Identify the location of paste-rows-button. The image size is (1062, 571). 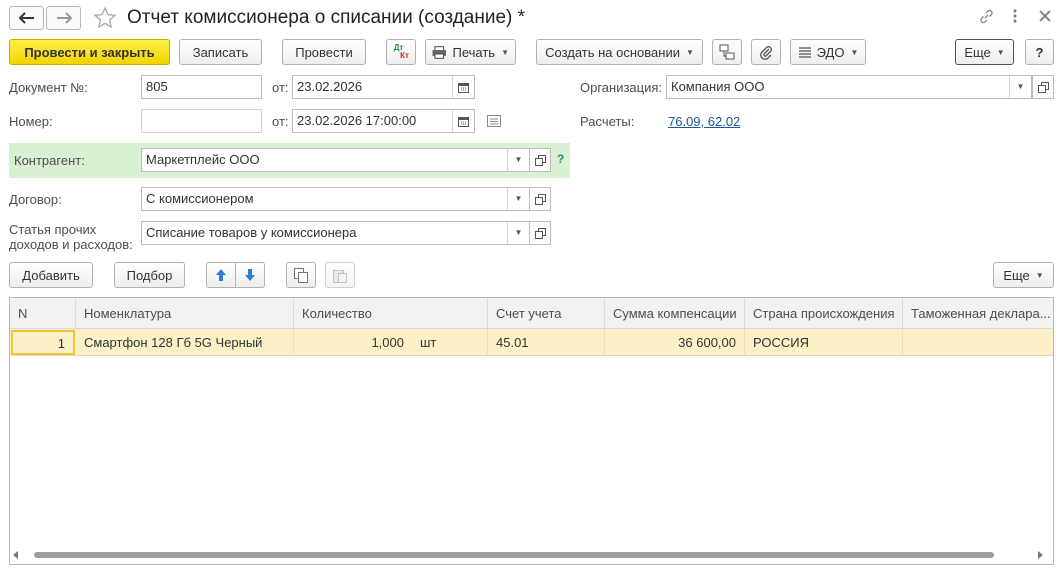
(340, 275).